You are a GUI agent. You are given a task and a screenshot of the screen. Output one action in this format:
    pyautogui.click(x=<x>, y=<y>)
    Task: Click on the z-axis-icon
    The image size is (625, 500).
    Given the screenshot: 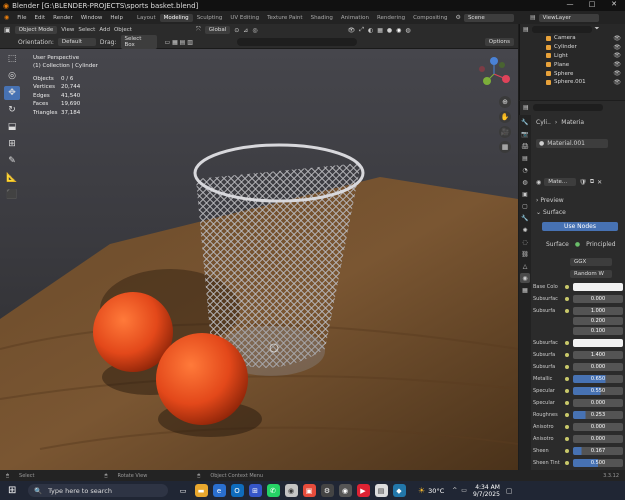 What is the action you would take?
    pyautogui.click(x=494, y=61)
    